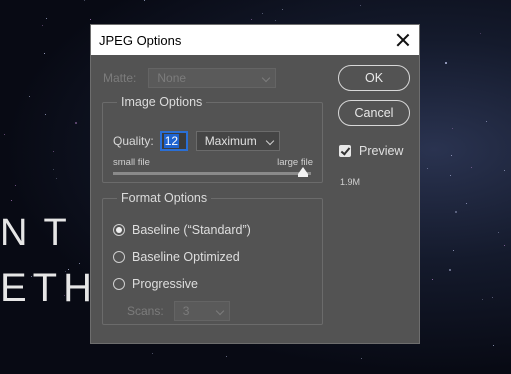  Describe the element at coordinates (172, 78) in the screenshot. I see `matte-select-value: None` at that location.